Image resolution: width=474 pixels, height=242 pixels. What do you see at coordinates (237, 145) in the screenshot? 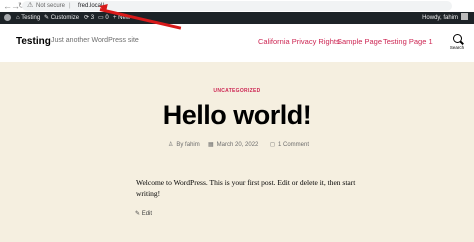
I see `post-date-label: March 20, 2022` at bounding box center [237, 145].